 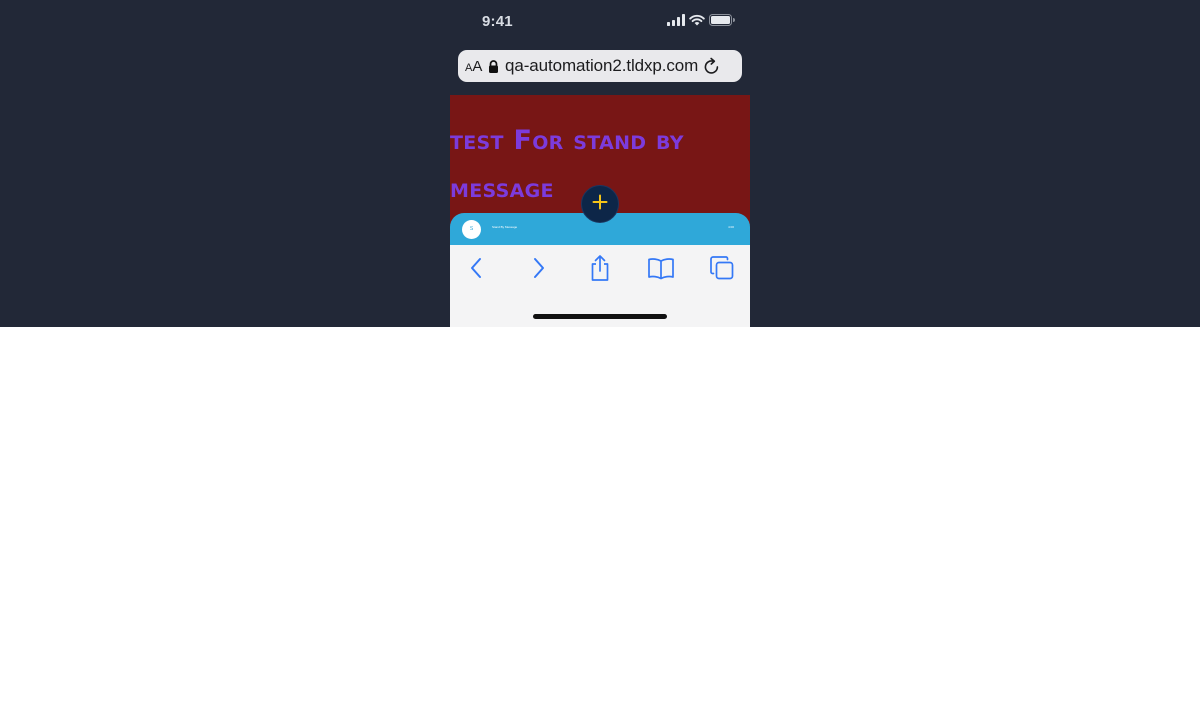 I want to click on share-button, so click(x=600, y=270).